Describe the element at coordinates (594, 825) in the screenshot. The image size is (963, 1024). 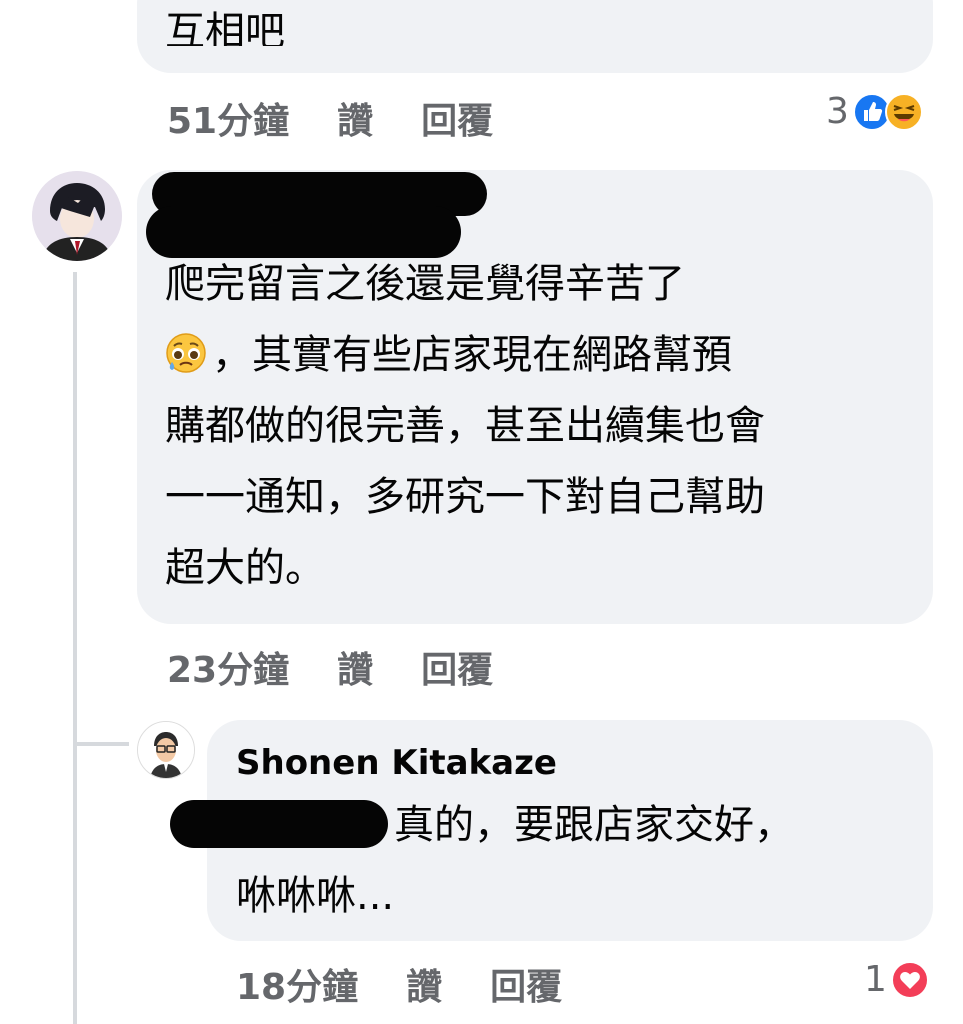
I see `reply-text-line1: 真的，要跟店家交好，` at that location.